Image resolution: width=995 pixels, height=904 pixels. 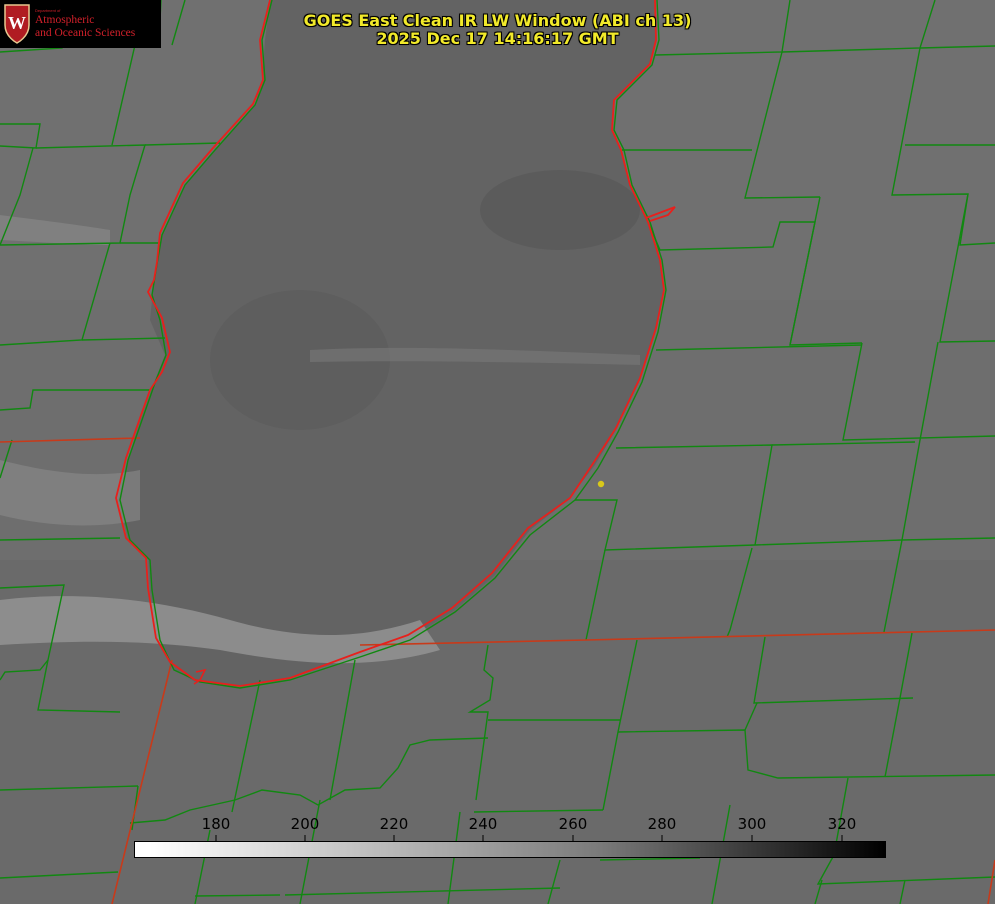 I want to click on colorbar-tick-label: 260, so click(x=573, y=824).